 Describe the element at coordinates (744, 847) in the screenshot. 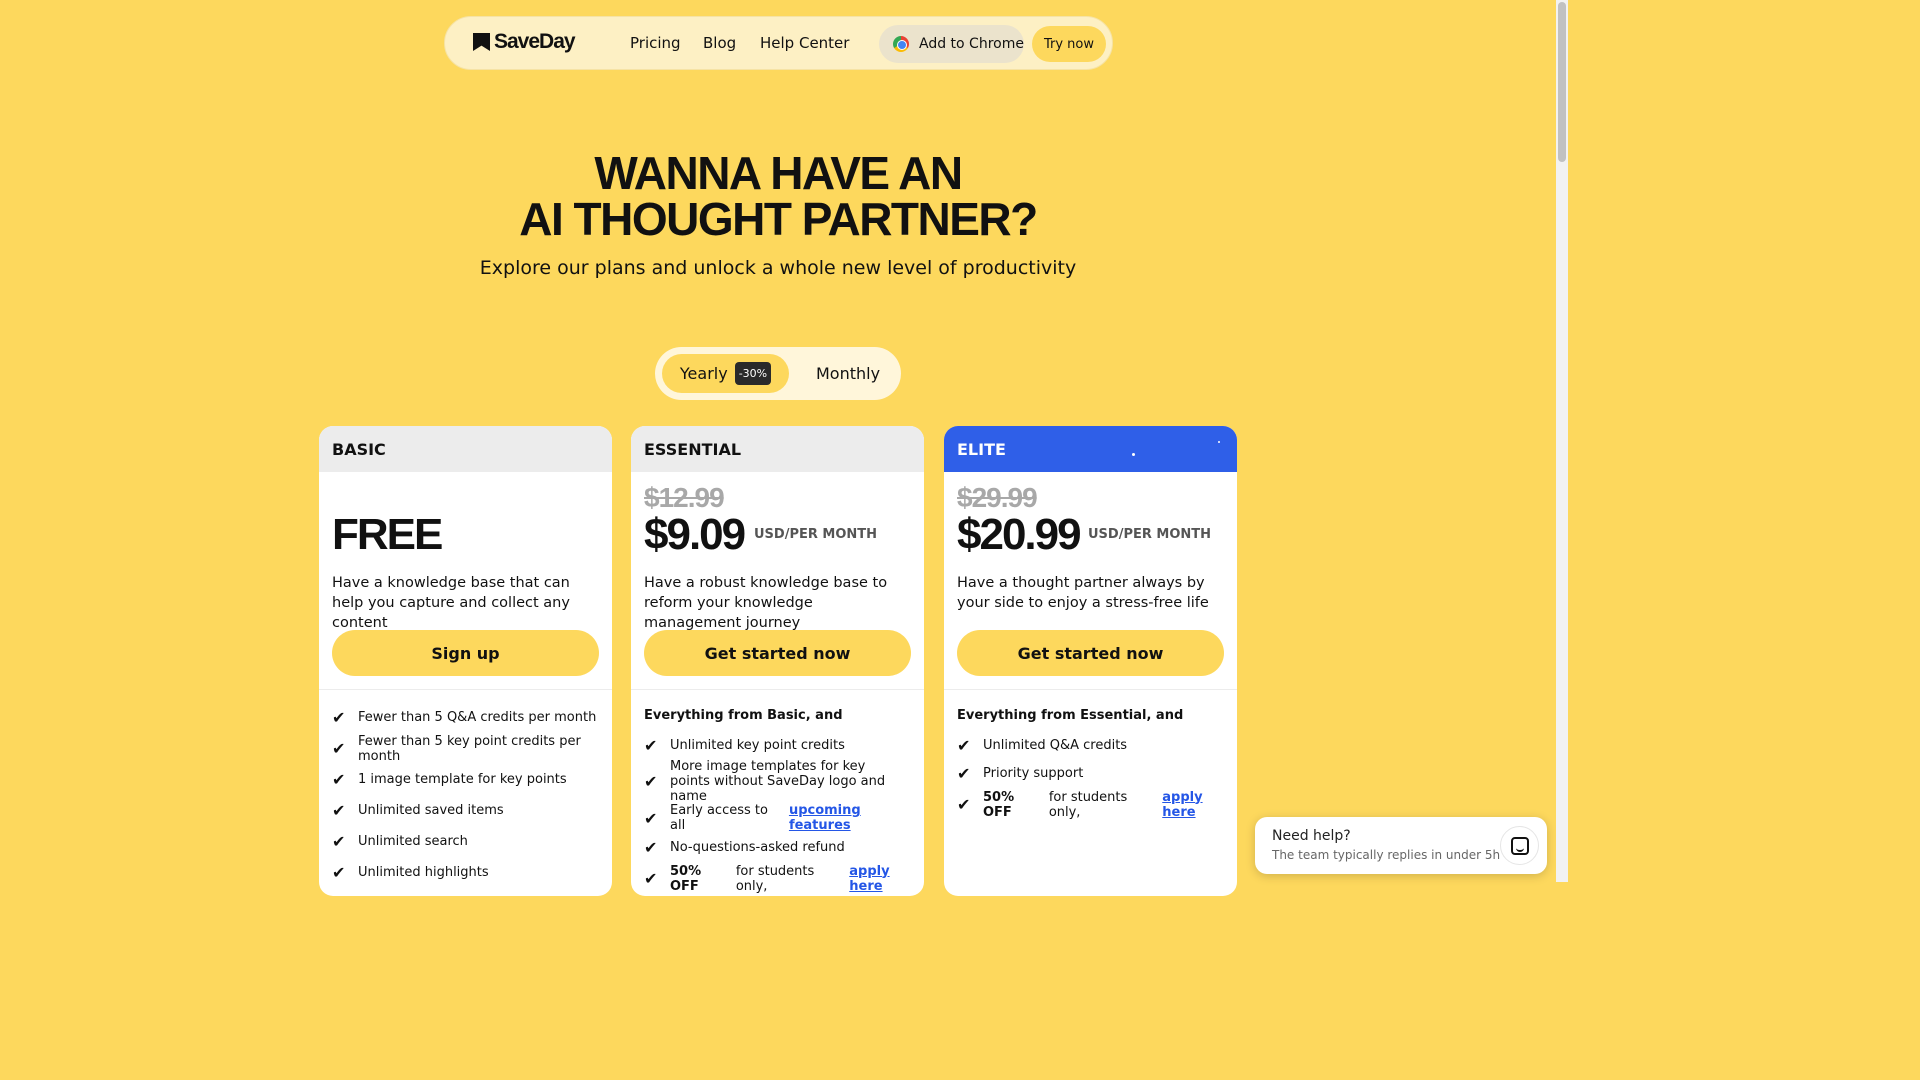

I see `feature-item: ✔ No-questions-asked refund` at that location.